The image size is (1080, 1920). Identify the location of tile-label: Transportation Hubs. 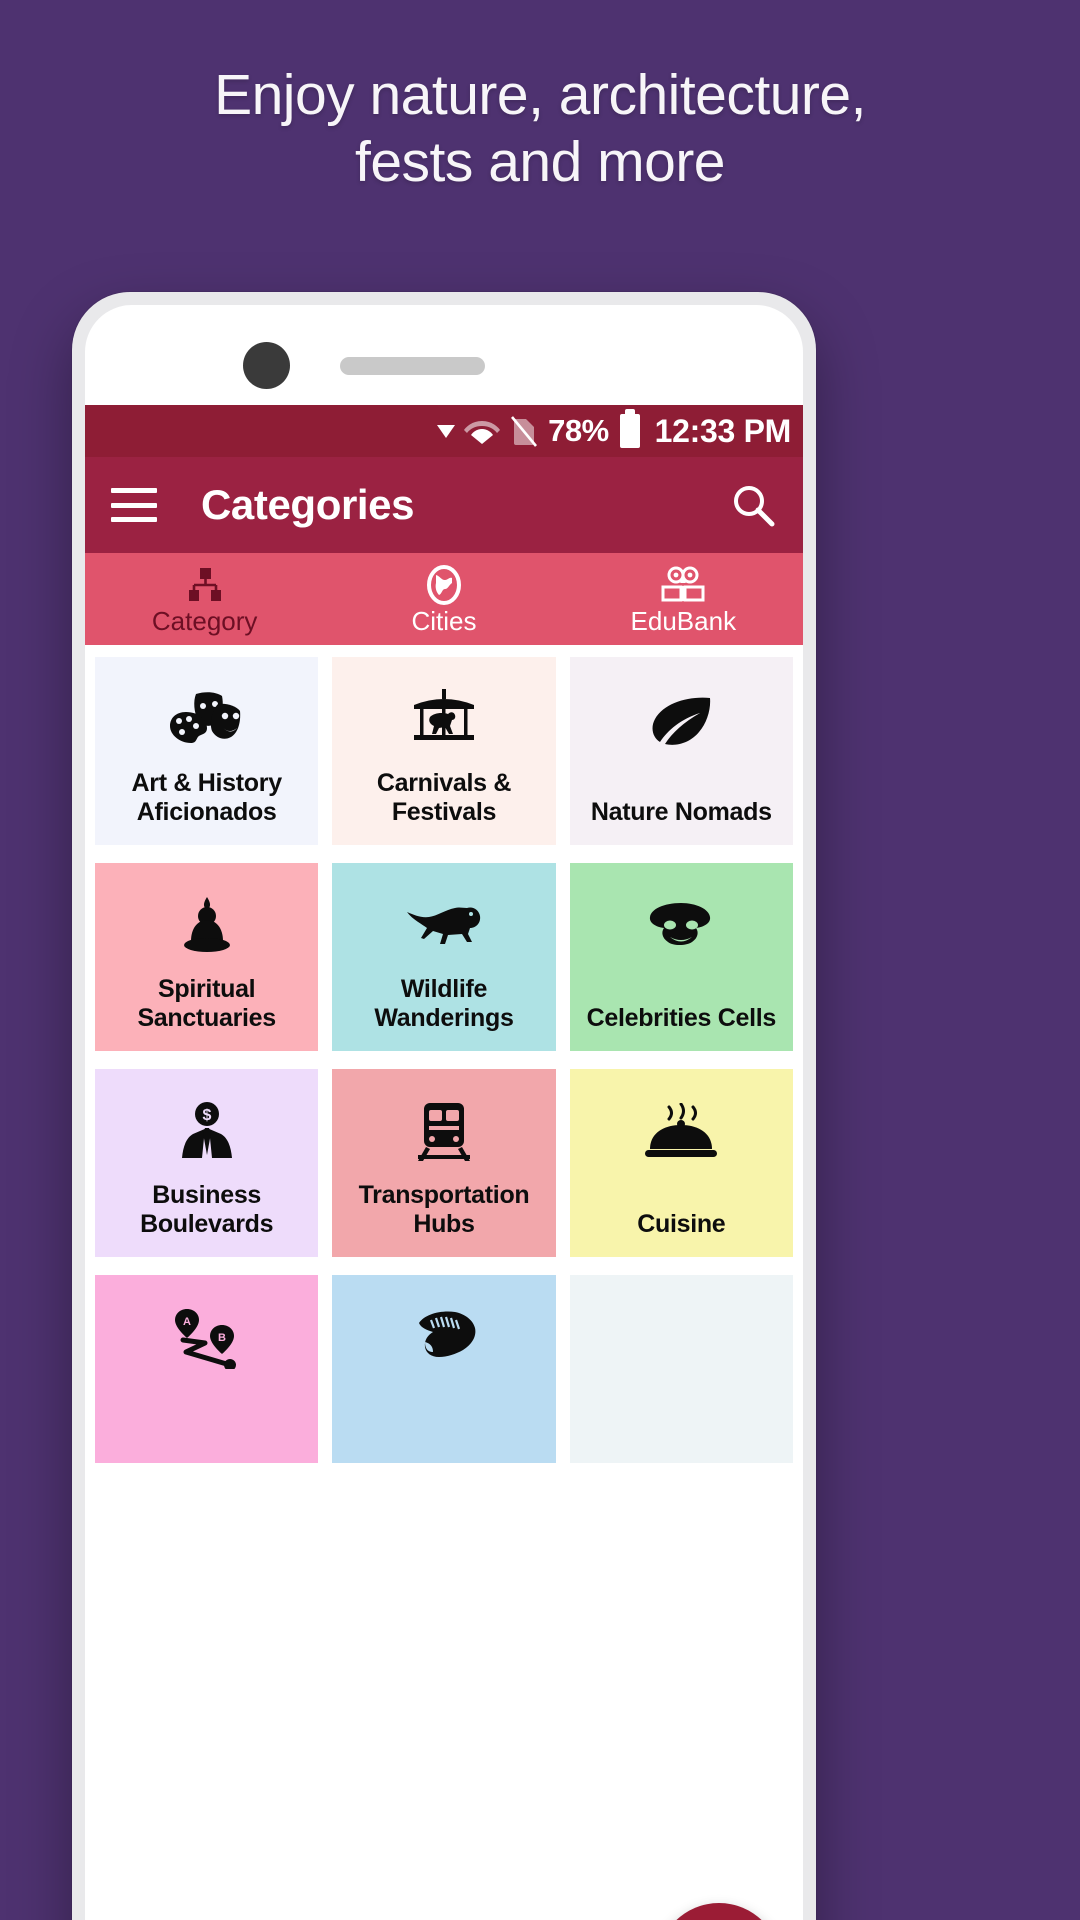
(444, 1209).